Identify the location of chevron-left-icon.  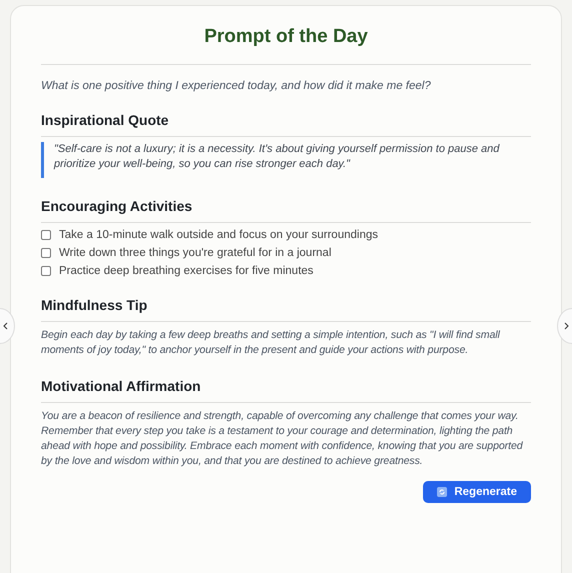
(5, 326).